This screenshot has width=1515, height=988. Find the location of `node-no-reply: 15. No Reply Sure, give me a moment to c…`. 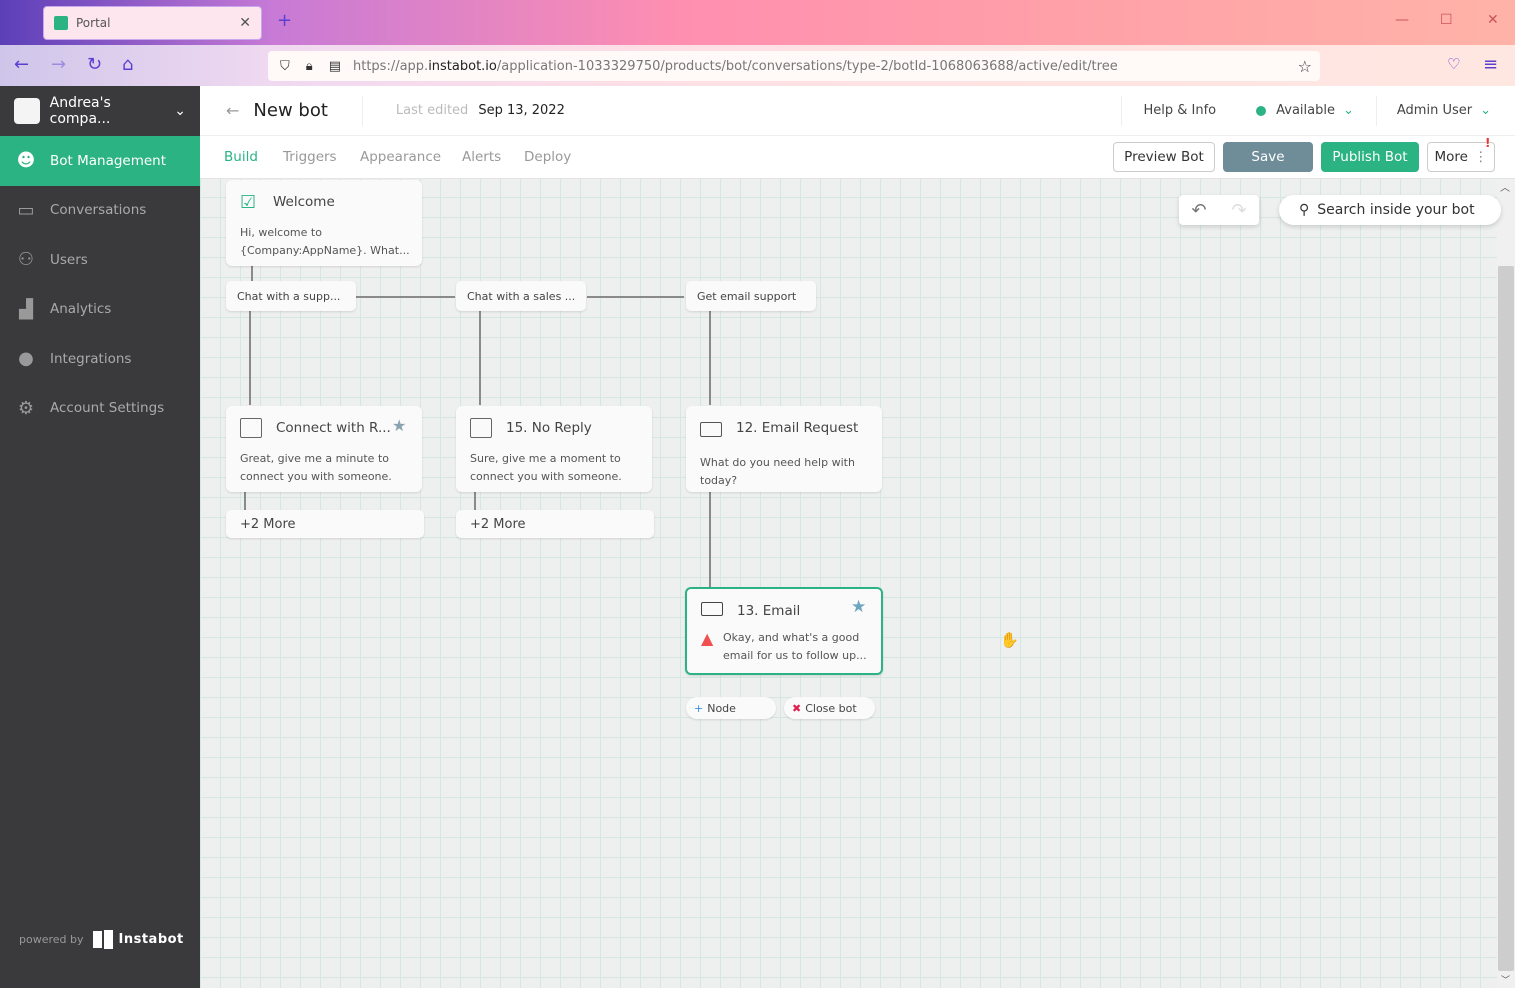

node-no-reply: 15. No Reply Sure, give me a moment to c… is located at coordinates (554, 449).